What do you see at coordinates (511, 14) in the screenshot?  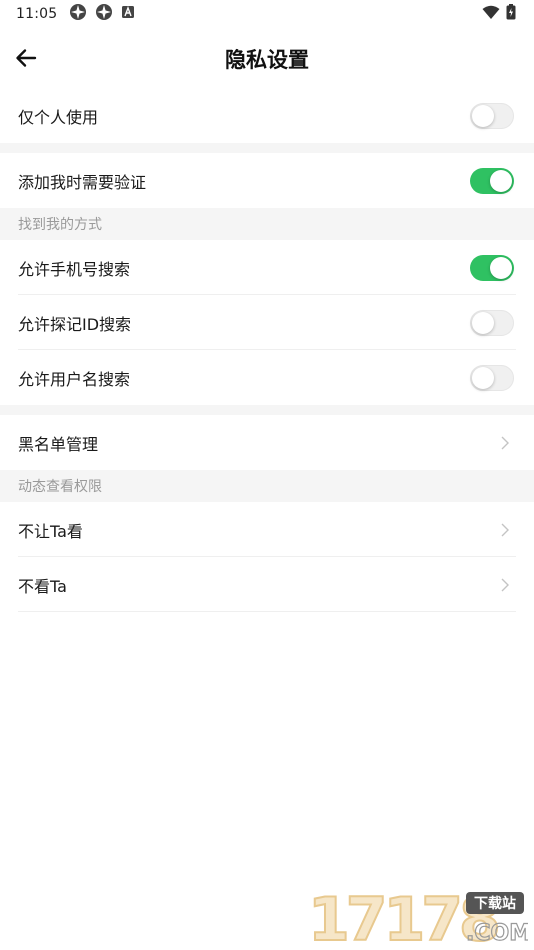 I see `battery-icon` at bounding box center [511, 14].